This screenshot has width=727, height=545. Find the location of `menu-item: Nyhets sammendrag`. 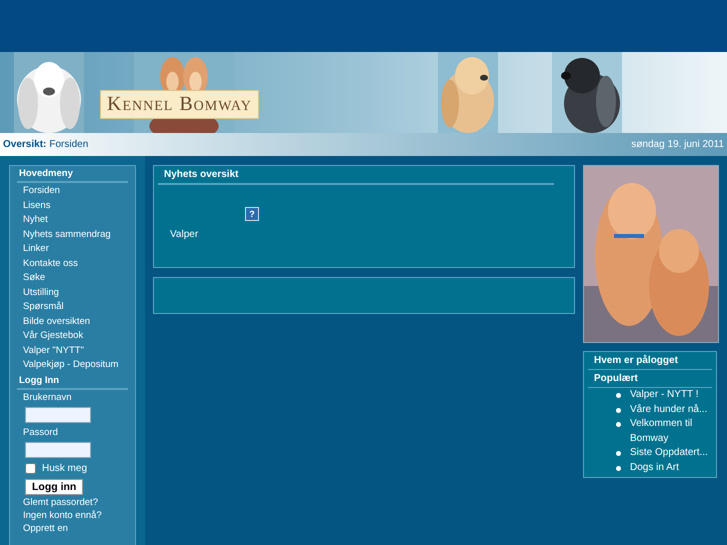

menu-item: Nyhets sammendrag is located at coordinates (72, 235).